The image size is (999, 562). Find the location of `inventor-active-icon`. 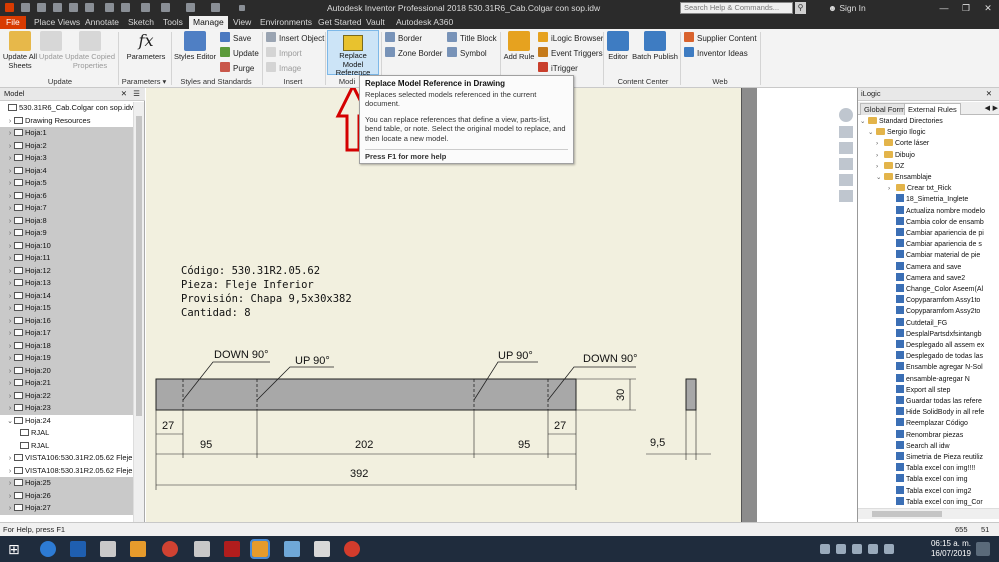

inventor-active-icon is located at coordinates (260, 549).